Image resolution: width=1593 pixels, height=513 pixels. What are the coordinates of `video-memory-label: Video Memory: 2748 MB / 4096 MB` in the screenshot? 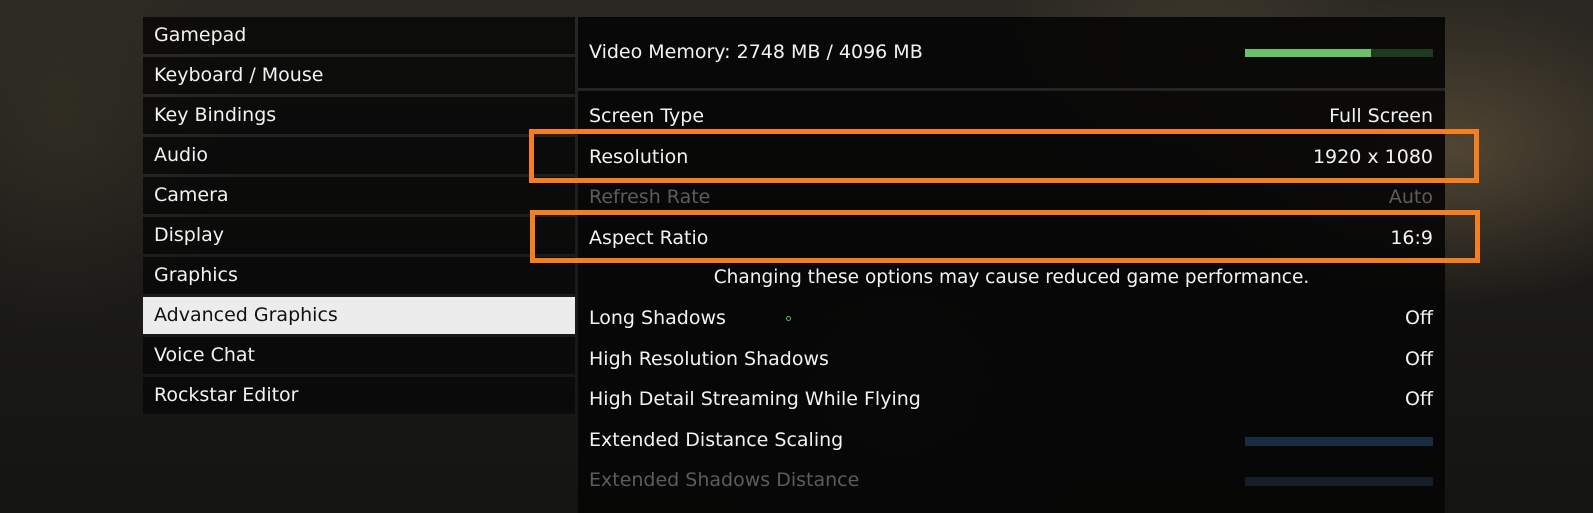 It's located at (756, 52).